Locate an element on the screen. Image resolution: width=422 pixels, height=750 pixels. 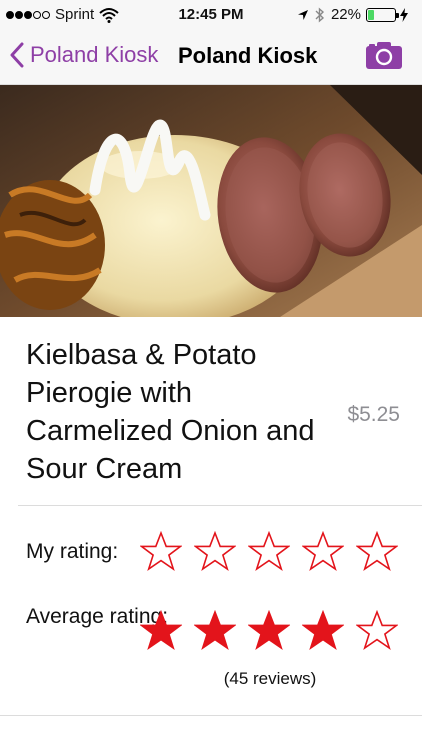
bluetooth-icon is located at coordinates (319, 14).